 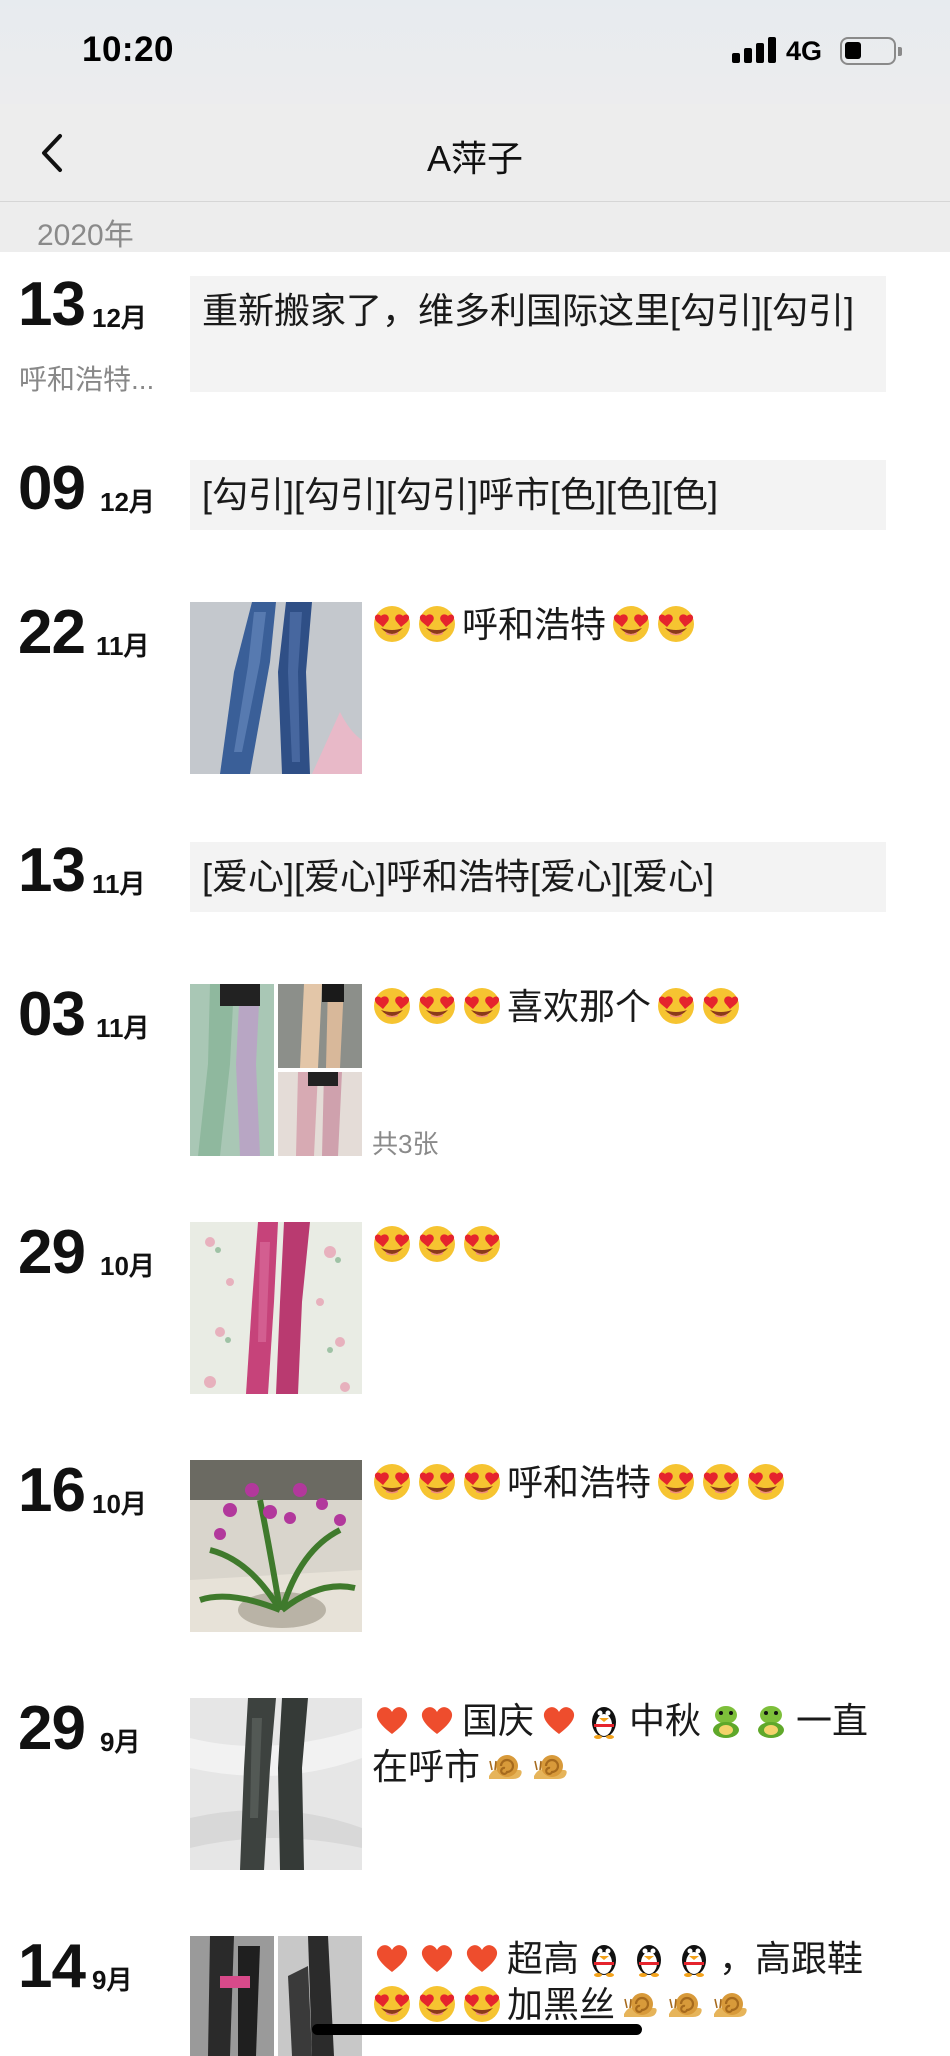 What do you see at coordinates (52, 488) in the screenshot?
I see `post-day: 09` at bounding box center [52, 488].